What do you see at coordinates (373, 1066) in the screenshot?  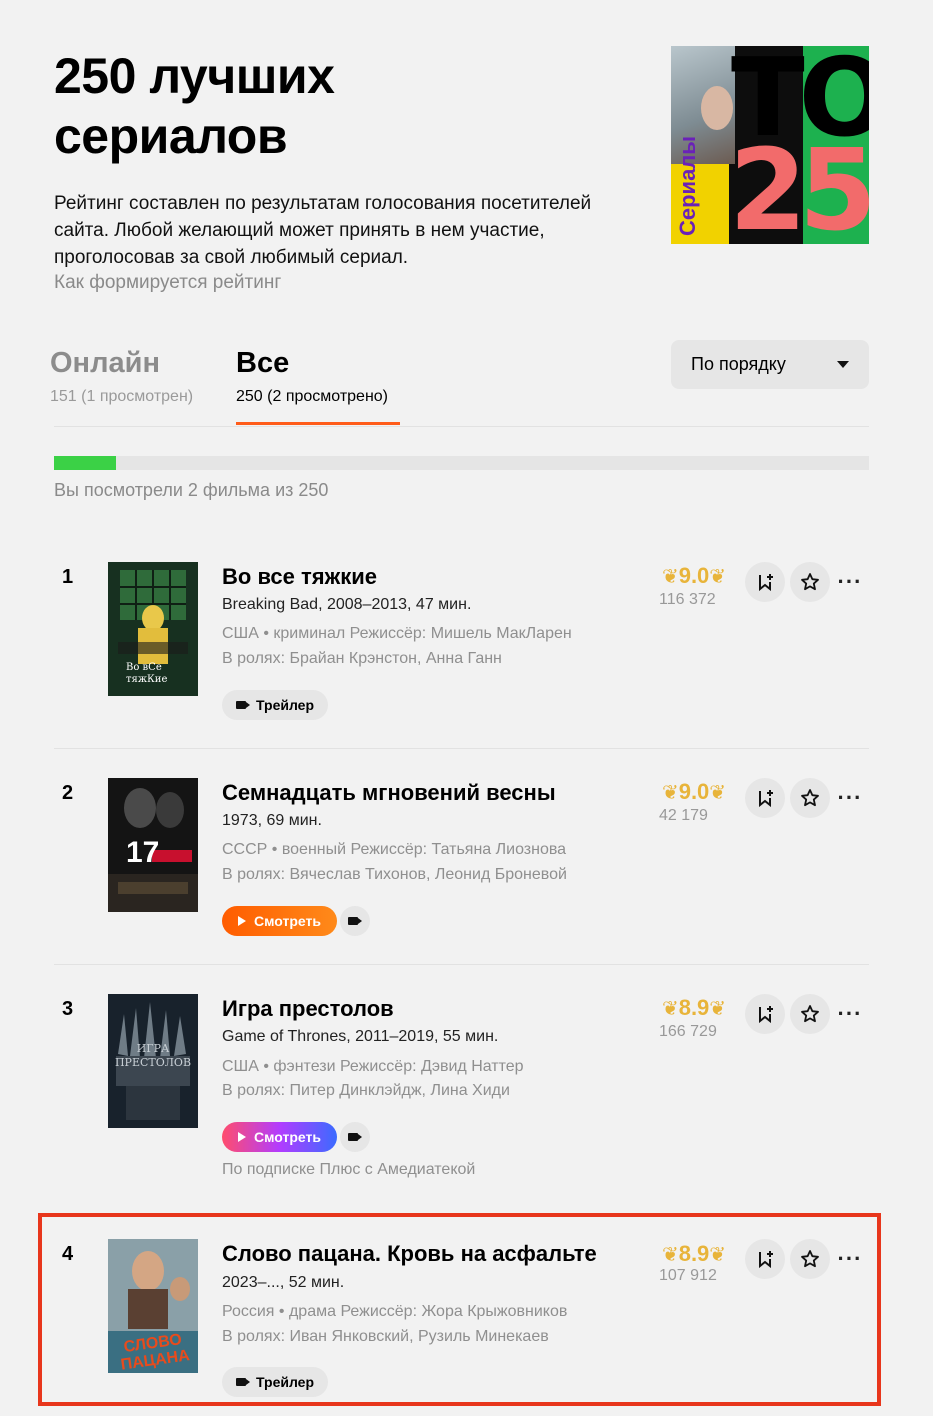 I see `item-info: США • фэнтези Режиссёр: Дэвид Наттер` at bounding box center [373, 1066].